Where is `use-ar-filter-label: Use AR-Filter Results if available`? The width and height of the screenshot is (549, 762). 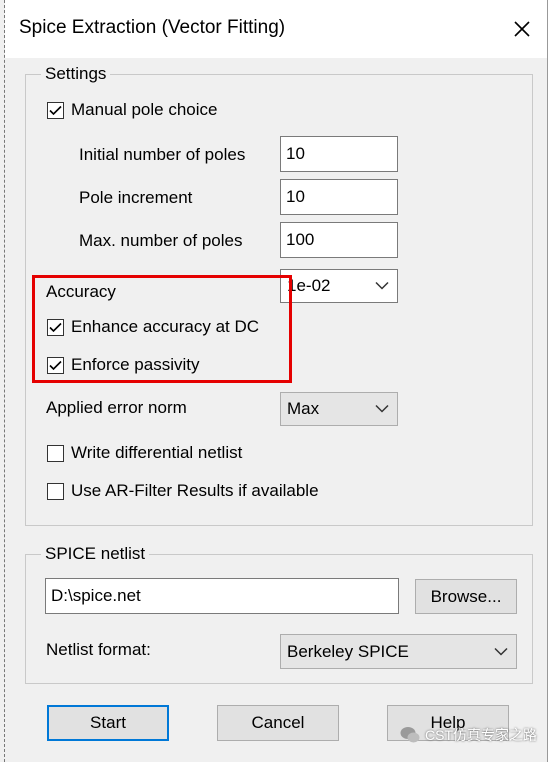 use-ar-filter-label: Use AR-Filter Results if available is located at coordinates (195, 490).